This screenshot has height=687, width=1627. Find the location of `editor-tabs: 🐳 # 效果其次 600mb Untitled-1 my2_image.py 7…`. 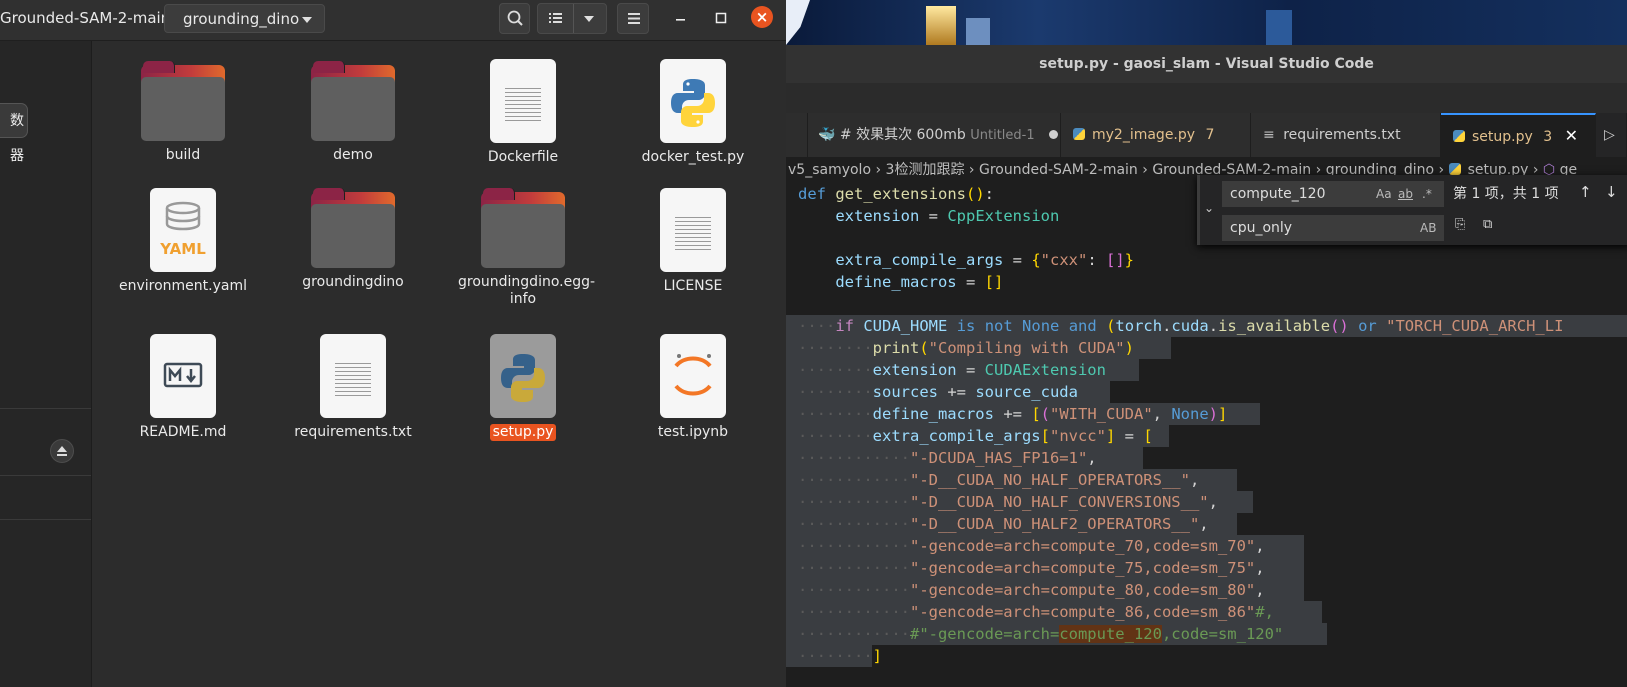

editor-tabs: 🐳 # 效果其次 600mb Untitled-1 my2_image.py 7… is located at coordinates (1206, 135).